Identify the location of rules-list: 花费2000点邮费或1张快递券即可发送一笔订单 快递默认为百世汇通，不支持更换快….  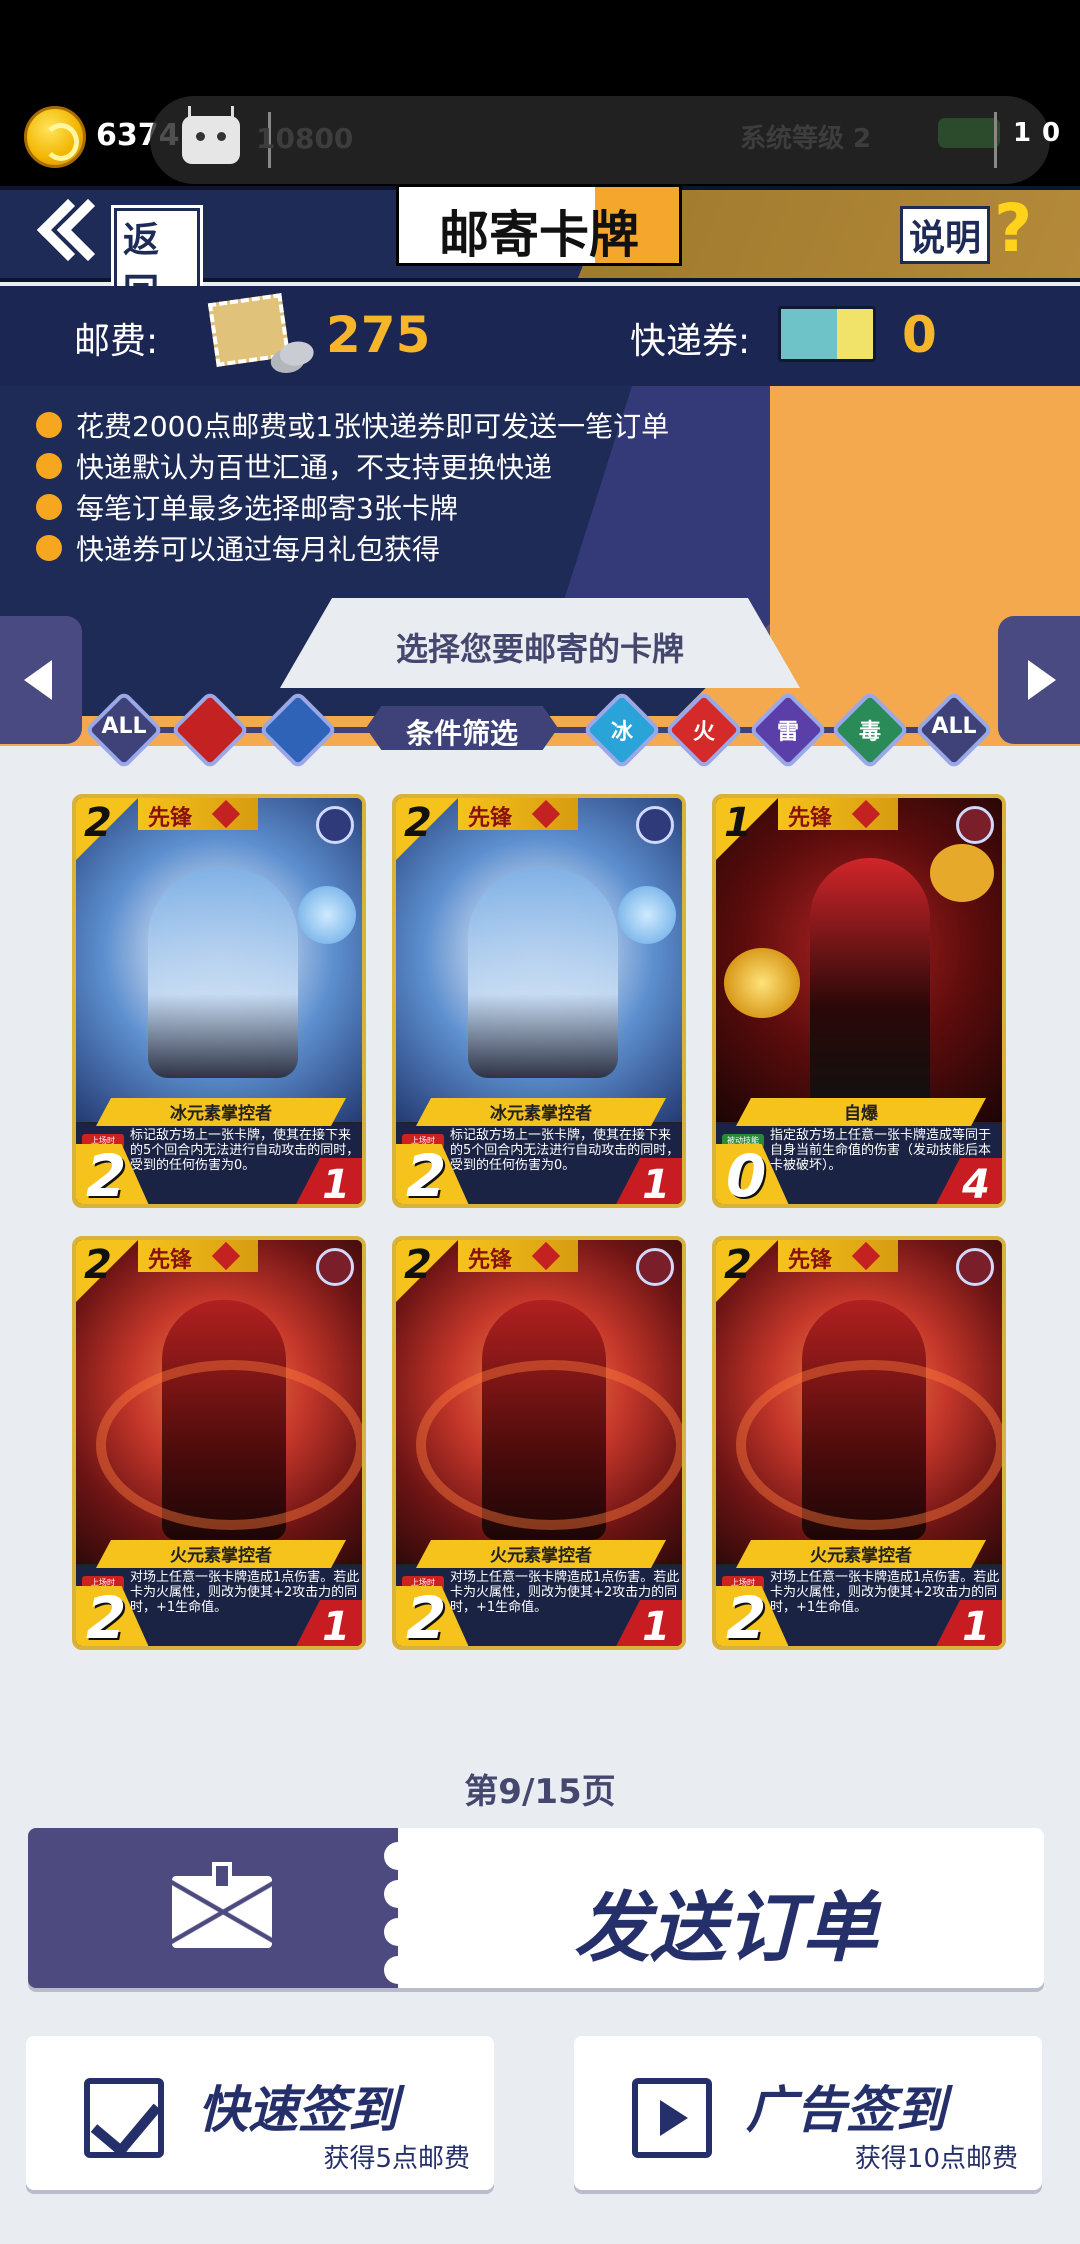
(352, 486).